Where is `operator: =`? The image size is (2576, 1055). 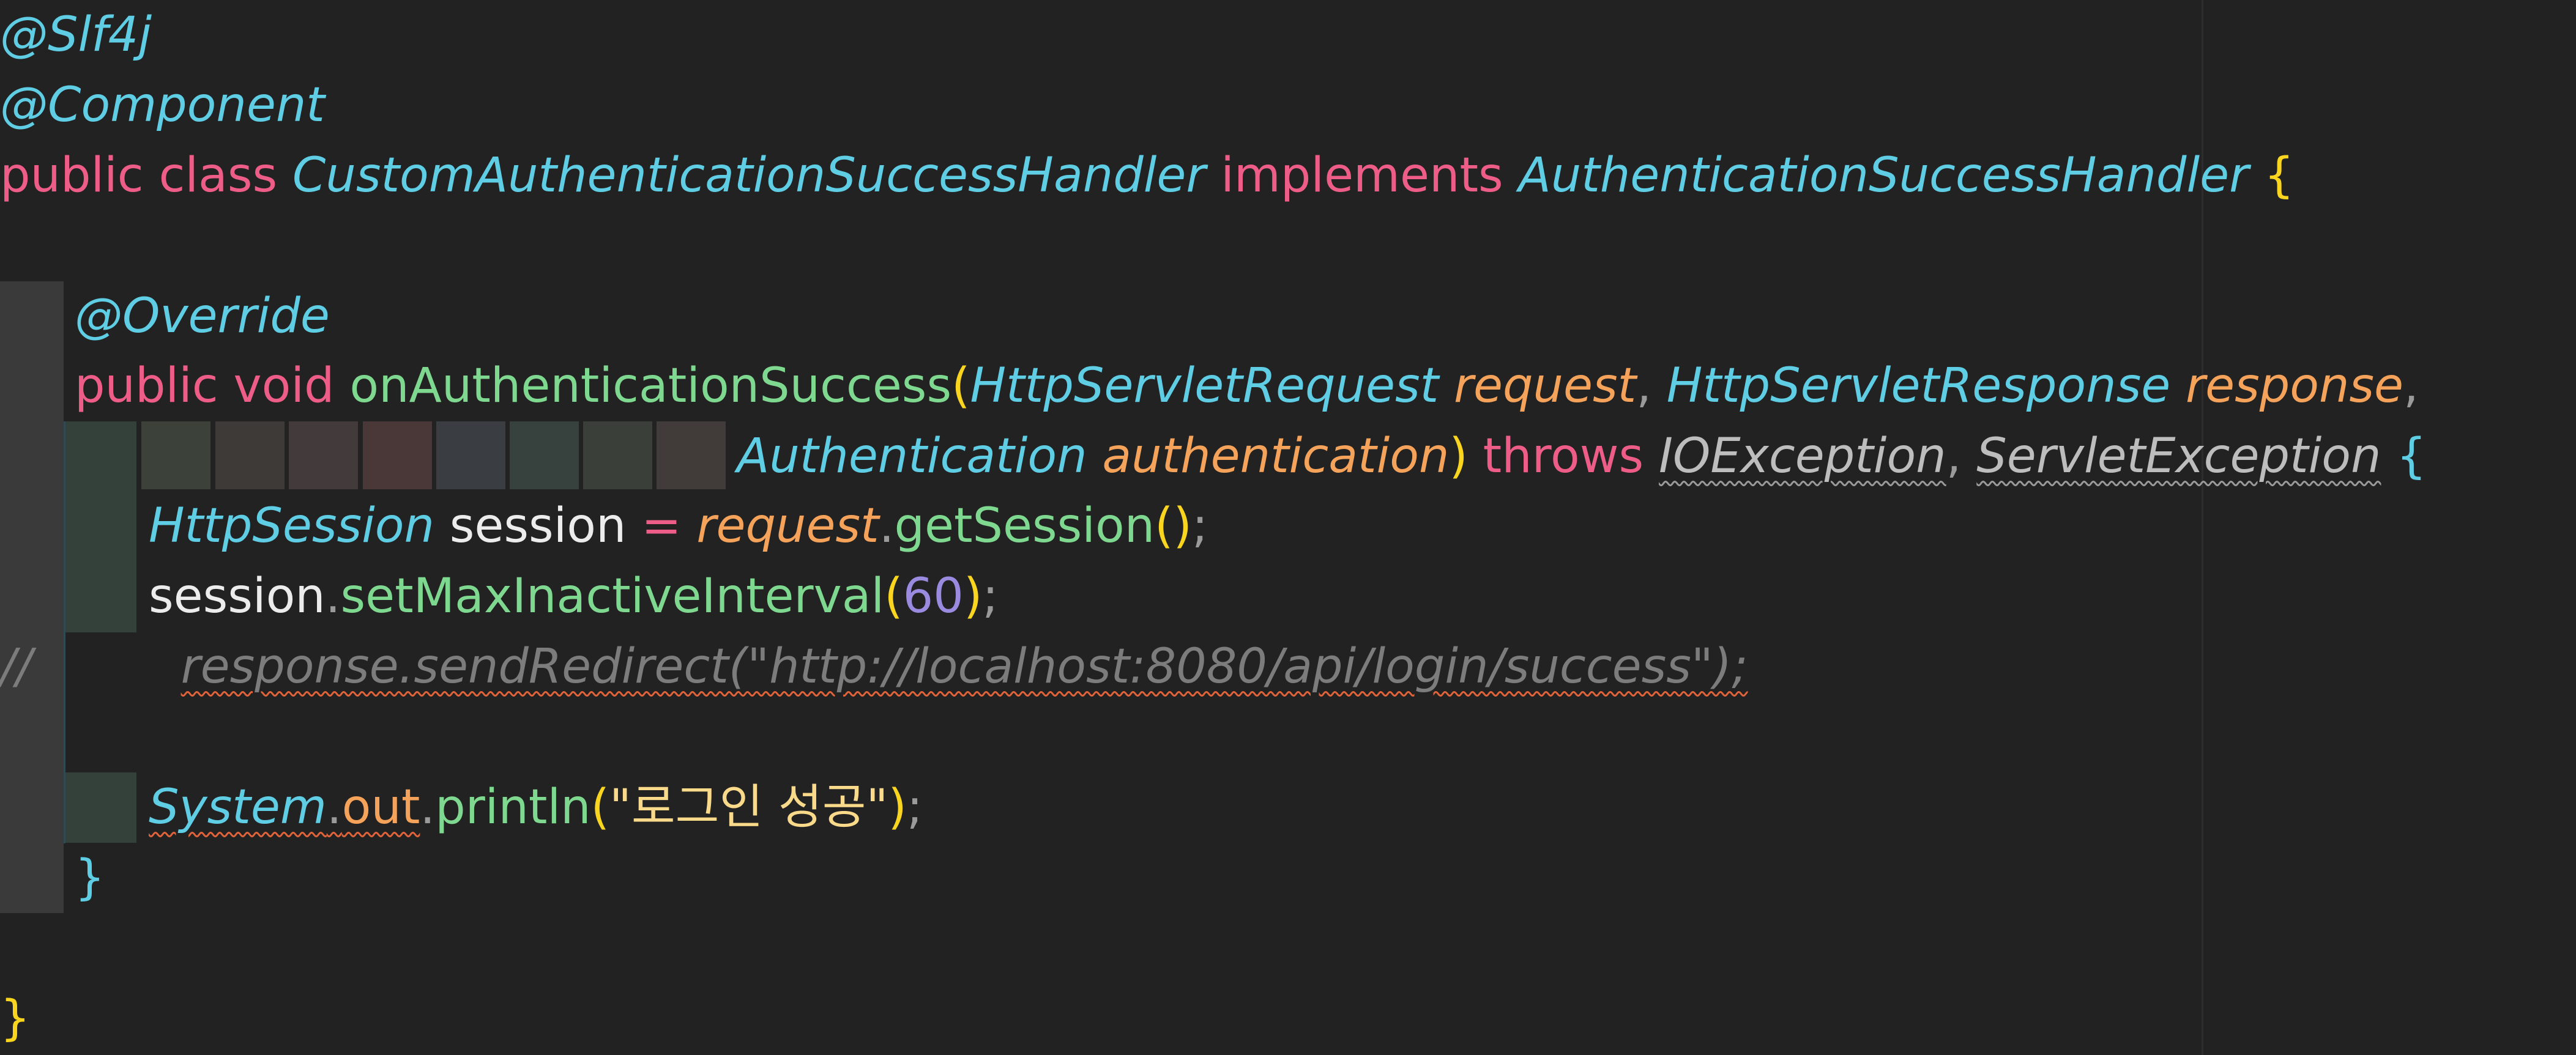
operator: = is located at coordinates (662, 525).